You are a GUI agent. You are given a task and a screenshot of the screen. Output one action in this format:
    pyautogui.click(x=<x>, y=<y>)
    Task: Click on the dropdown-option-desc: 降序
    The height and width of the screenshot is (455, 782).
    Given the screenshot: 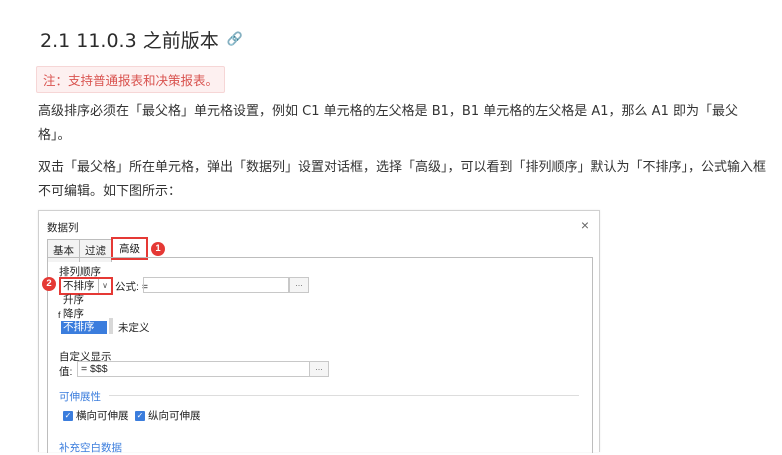 What is the action you would take?
    pyautogui.click(x=84, y=314)
    